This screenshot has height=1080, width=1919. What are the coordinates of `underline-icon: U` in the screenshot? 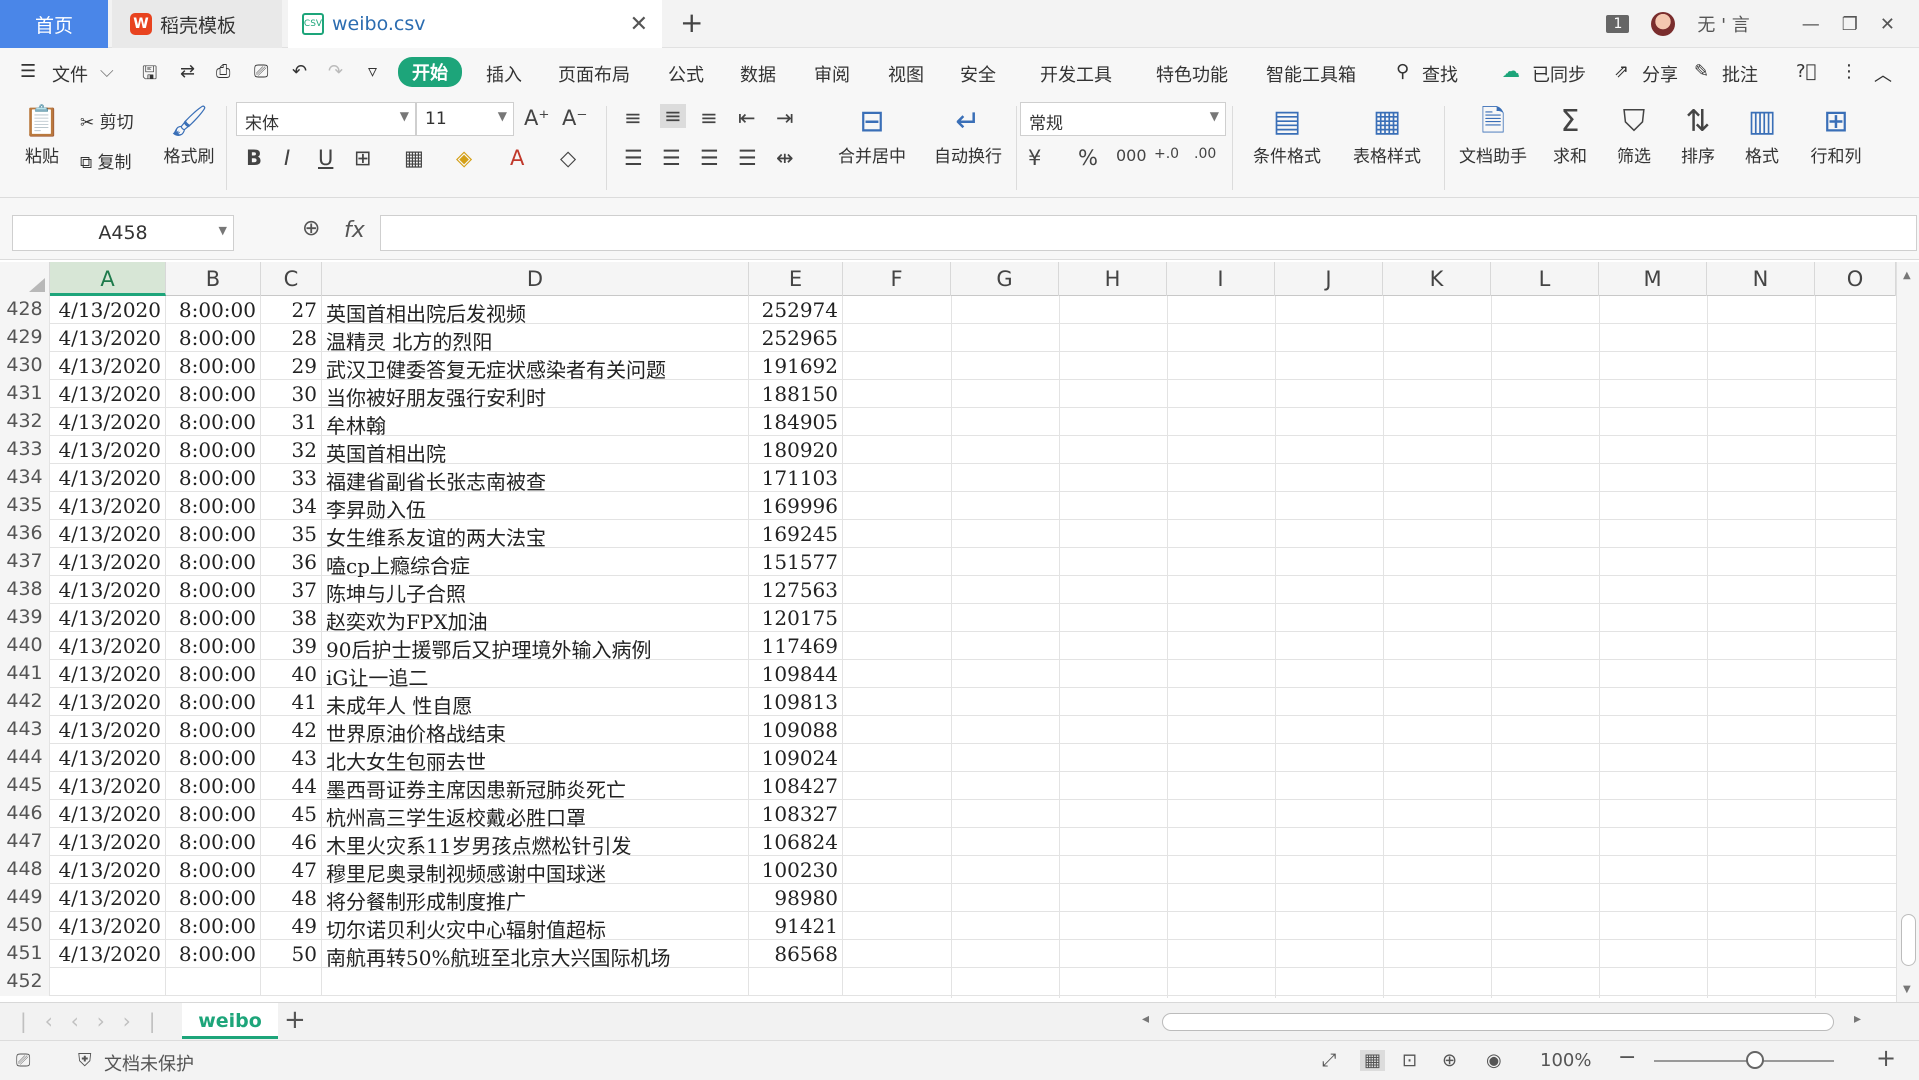 It's located at (325, 158).